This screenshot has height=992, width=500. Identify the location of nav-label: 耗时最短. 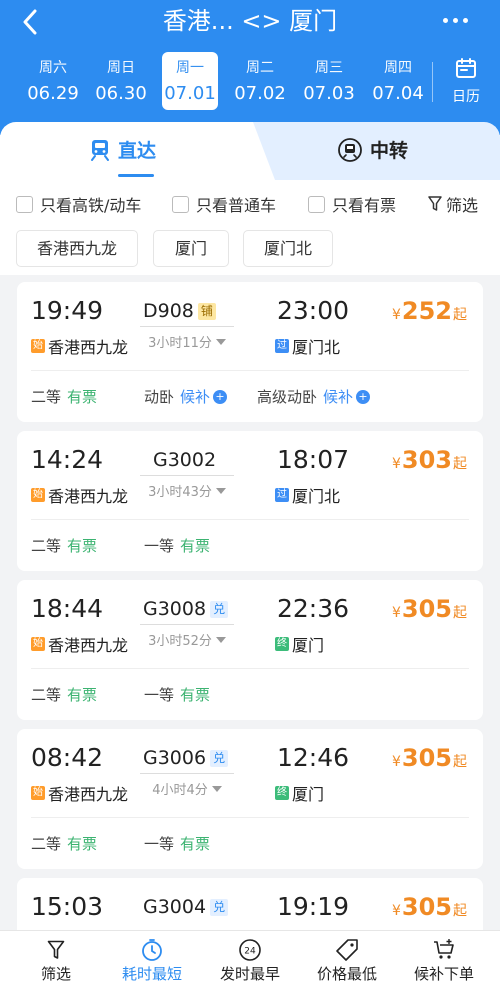
(151, 974).